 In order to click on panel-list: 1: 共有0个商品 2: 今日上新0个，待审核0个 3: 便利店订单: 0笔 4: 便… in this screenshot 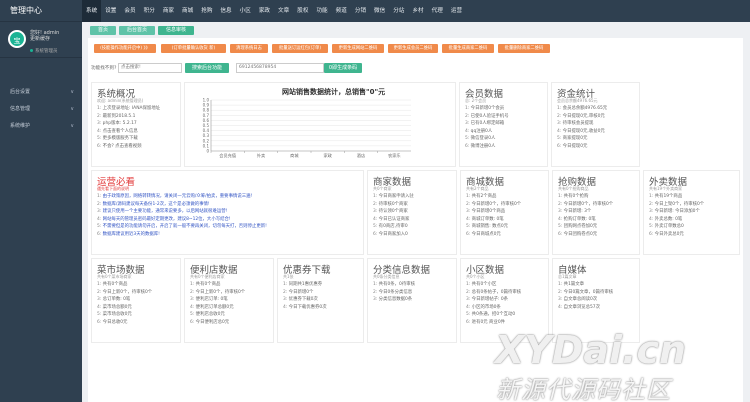, I will do `click(217, 304)`.